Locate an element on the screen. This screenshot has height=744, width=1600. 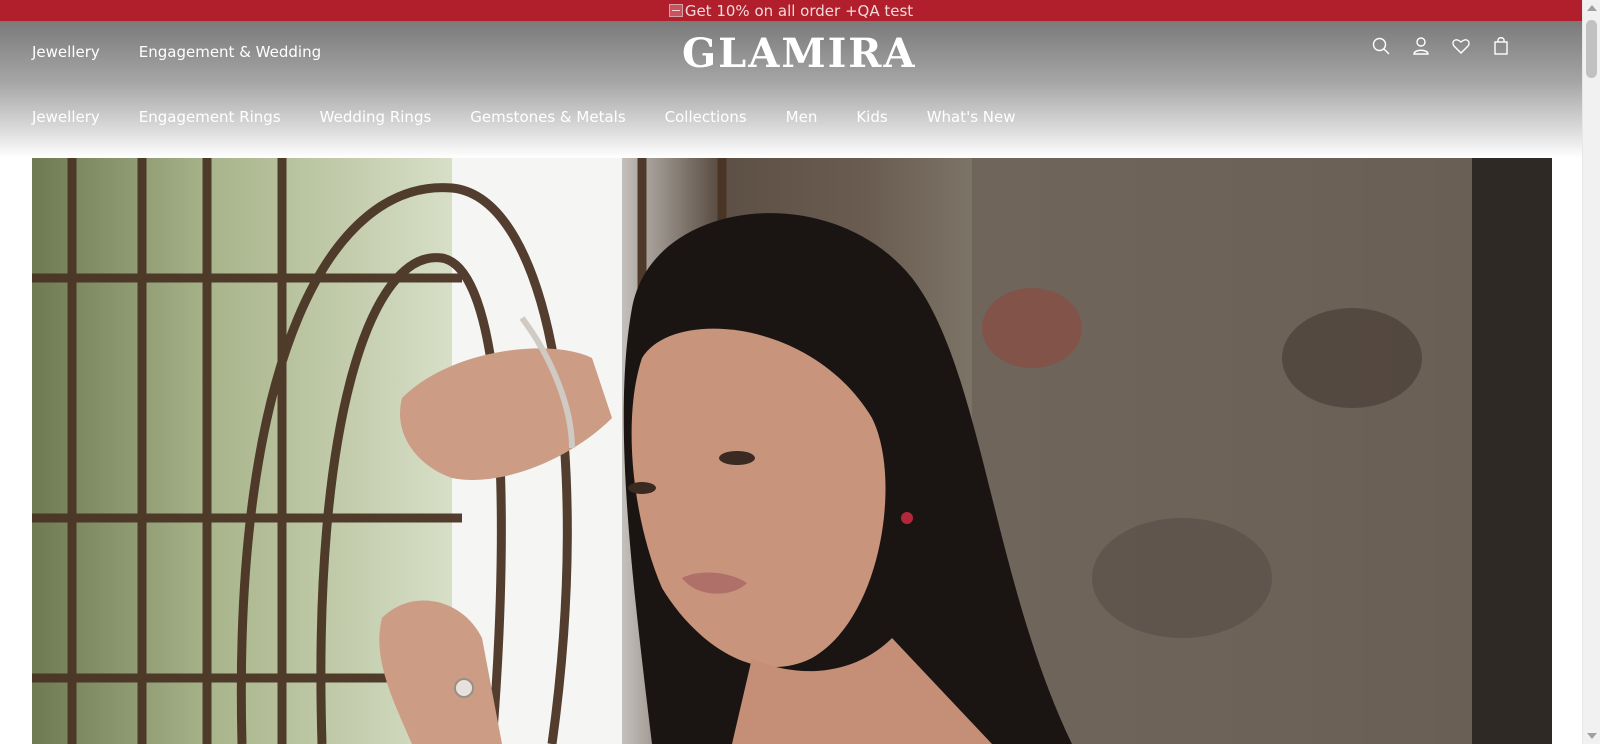
promo-bar: Get 10% on all order +QA test is located at coordinates (791, 10).